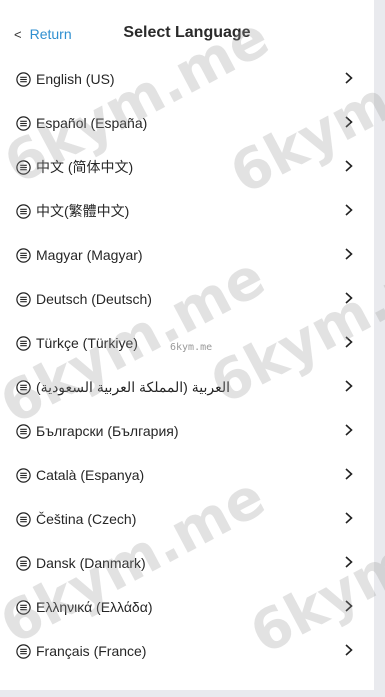  Describe the element at coordinates (75, 79) in the screenshot. I see `language-label: English (US)` at that location.